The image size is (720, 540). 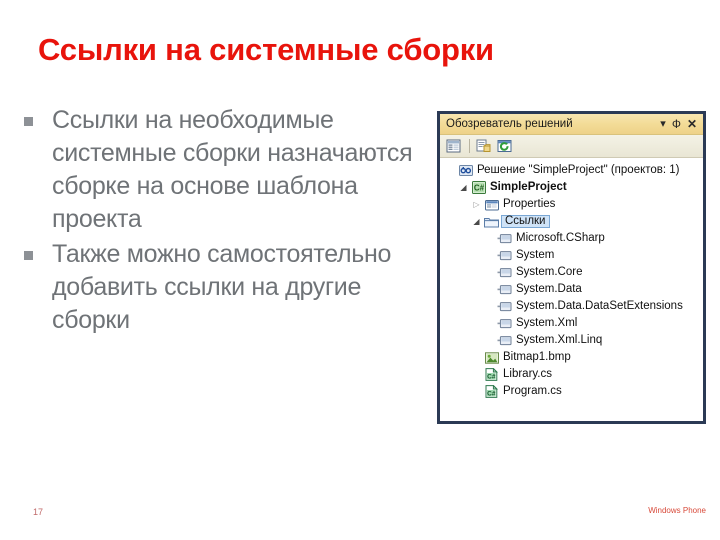 What do you see at coordinates (571, 146) in the screenshot?
I see `solution-explorer-toolbar` at bounding box center [571, 146].